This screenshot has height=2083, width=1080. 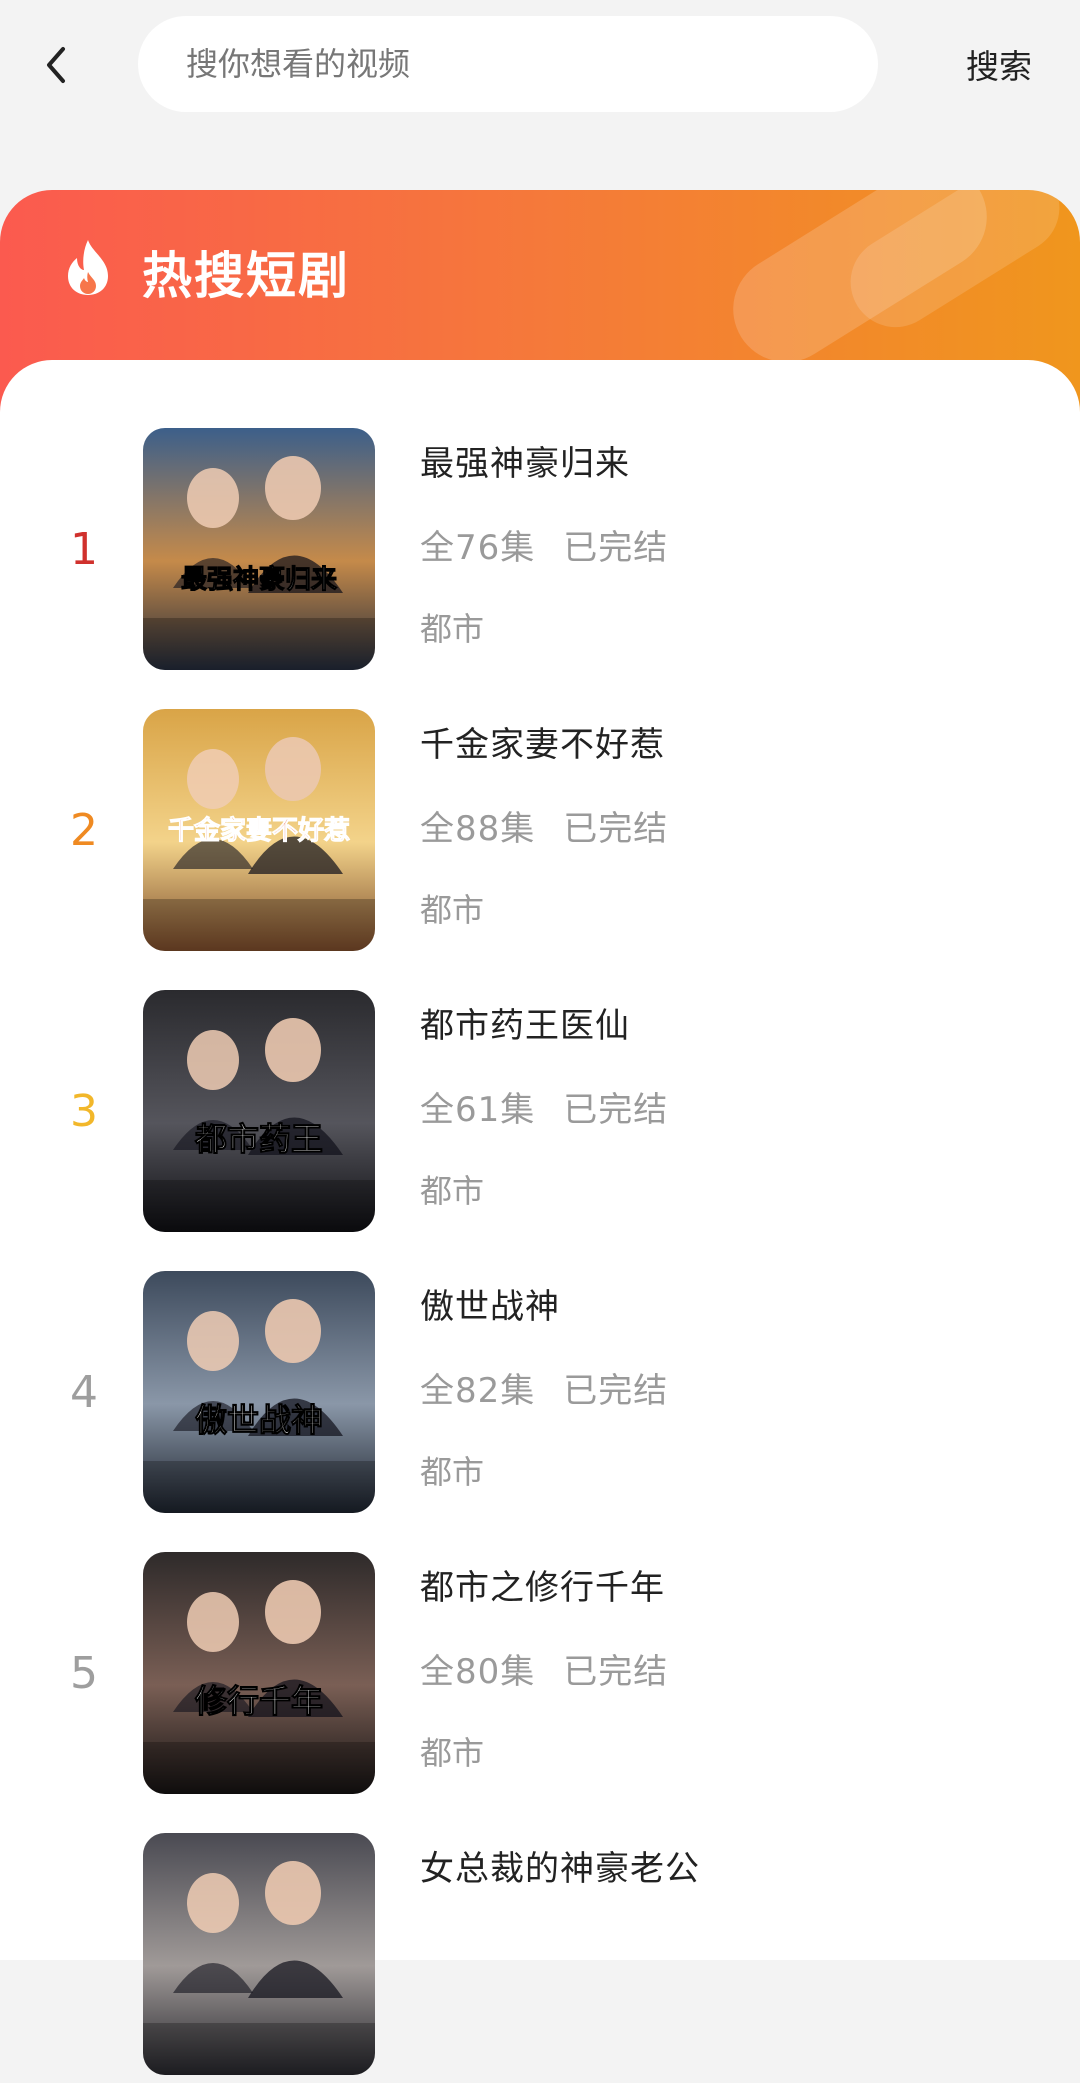 I want to click on drama-title: 最强神豪归来, so click(x=525, y=460).